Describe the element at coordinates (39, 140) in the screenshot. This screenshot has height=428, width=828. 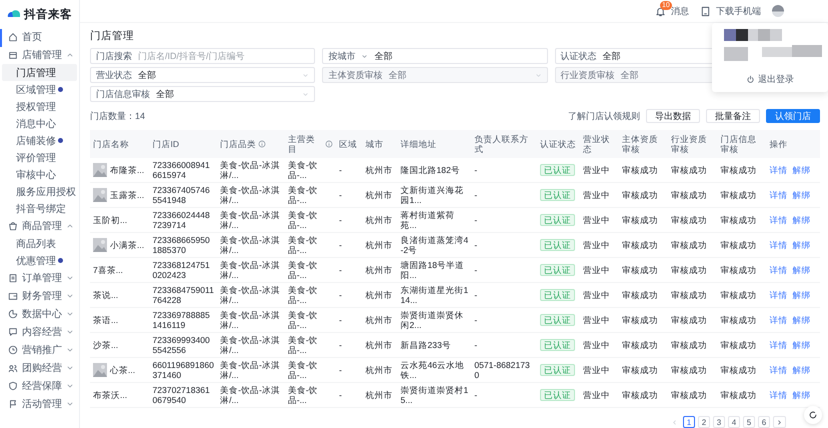
I see `sidebar-subitem: 店铺装修` at that location.